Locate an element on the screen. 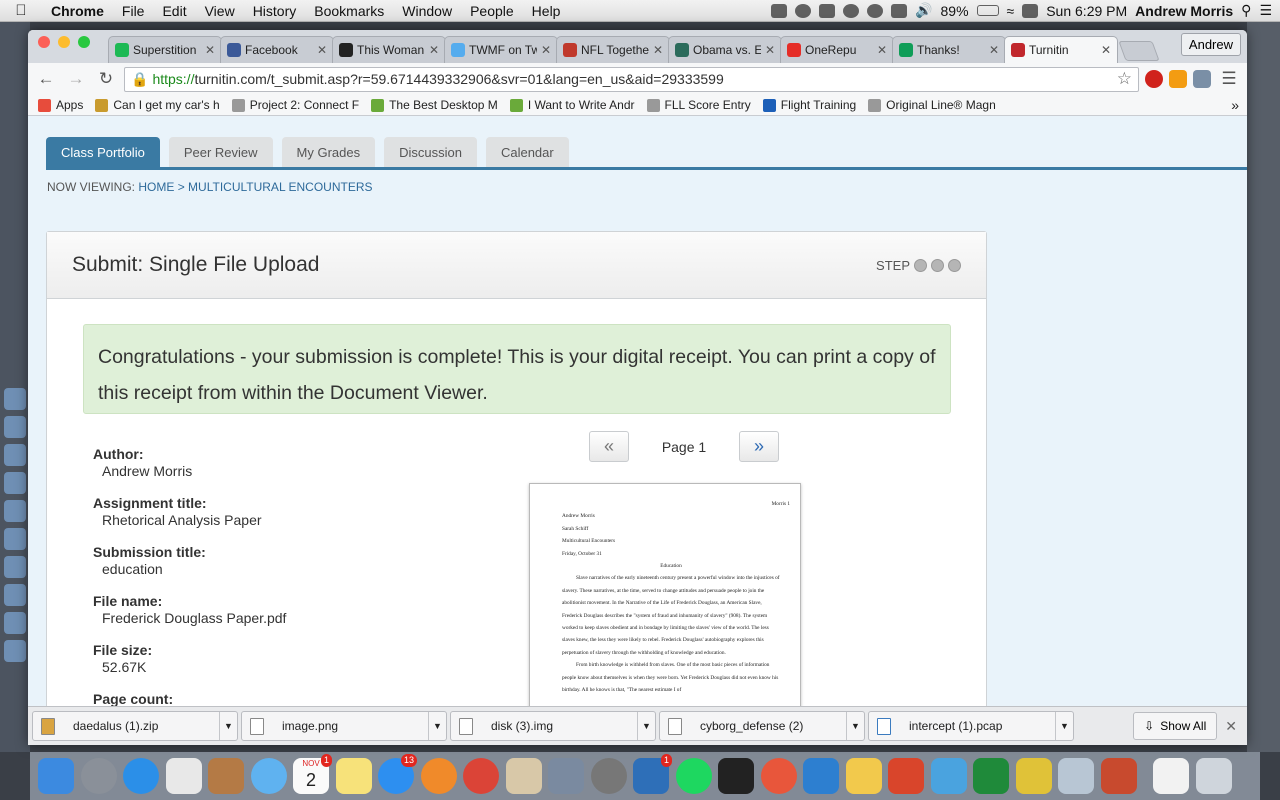 The height and width of the screenshot is (800, 1280). download-item: image.png ▼ is located at coordinates (344, 726).